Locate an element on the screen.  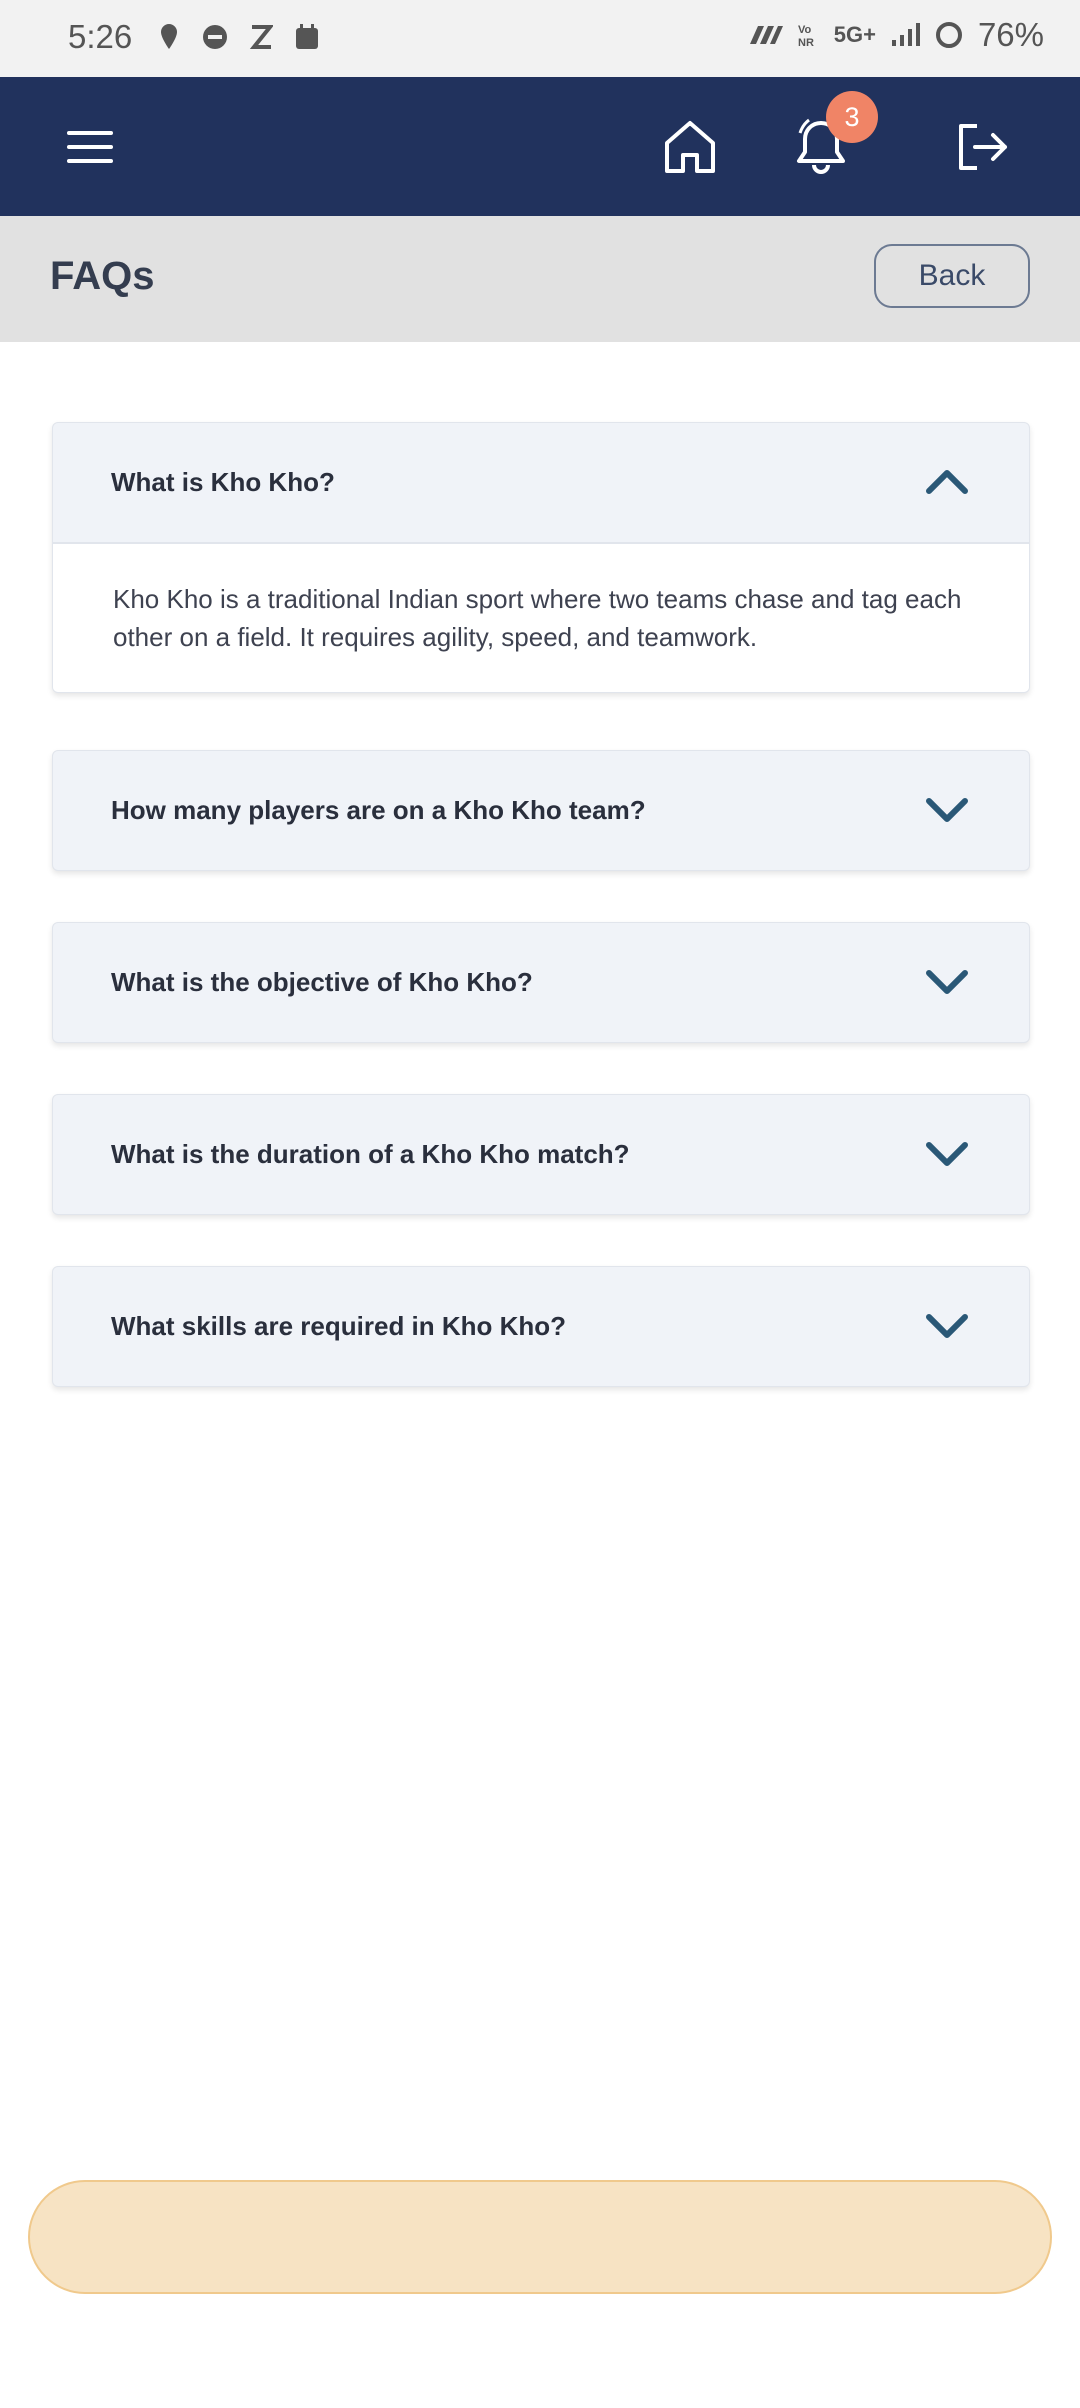
home-button is located at coordinates (690, 147).